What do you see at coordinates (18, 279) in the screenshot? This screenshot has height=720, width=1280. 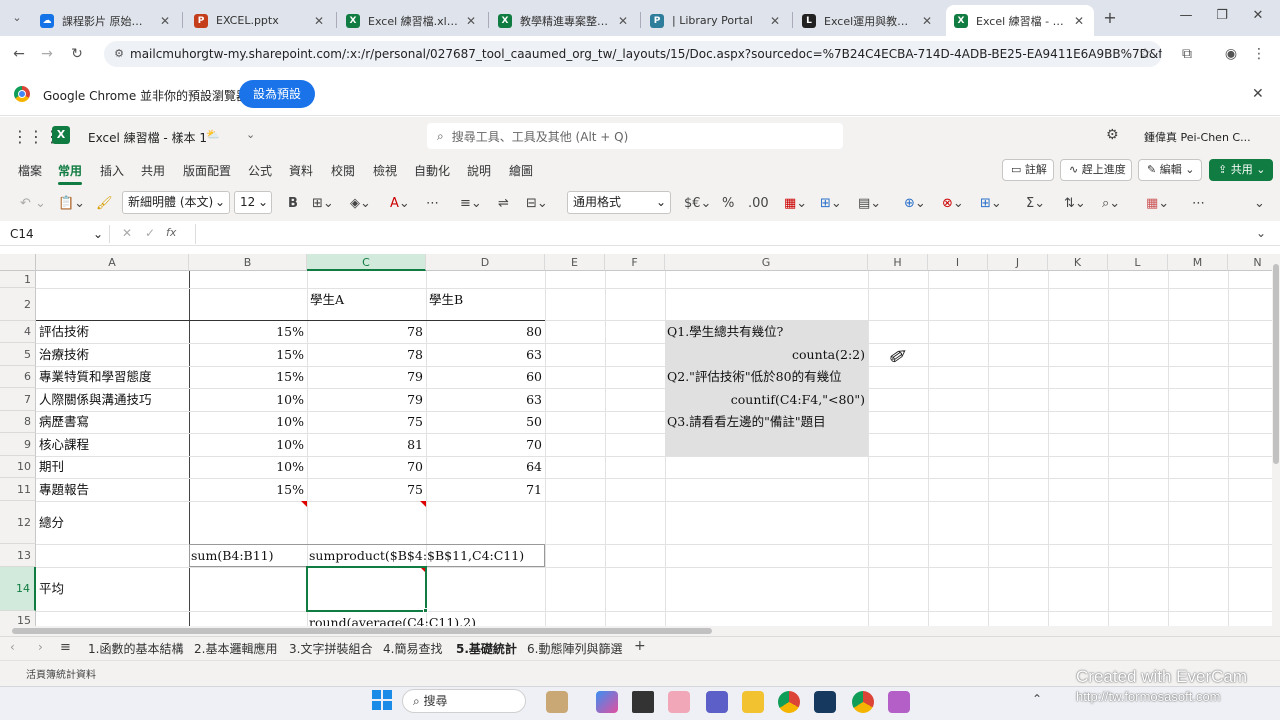 I see `row-header: 1` at bounding box center [18, 279].